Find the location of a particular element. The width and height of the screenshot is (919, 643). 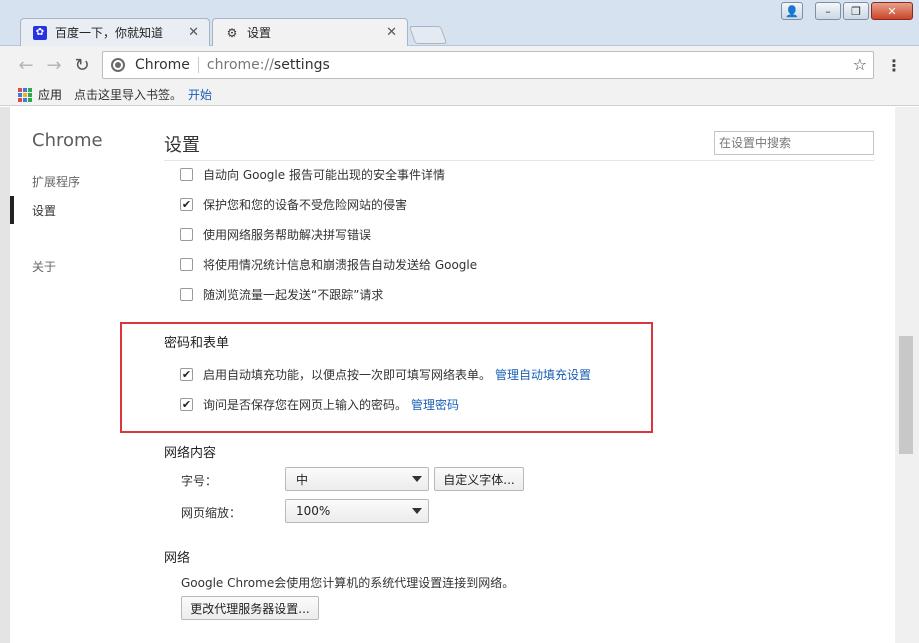

option-label: 使用网络服务帮助解决拼写错误 is located at coordinates (287, 235).